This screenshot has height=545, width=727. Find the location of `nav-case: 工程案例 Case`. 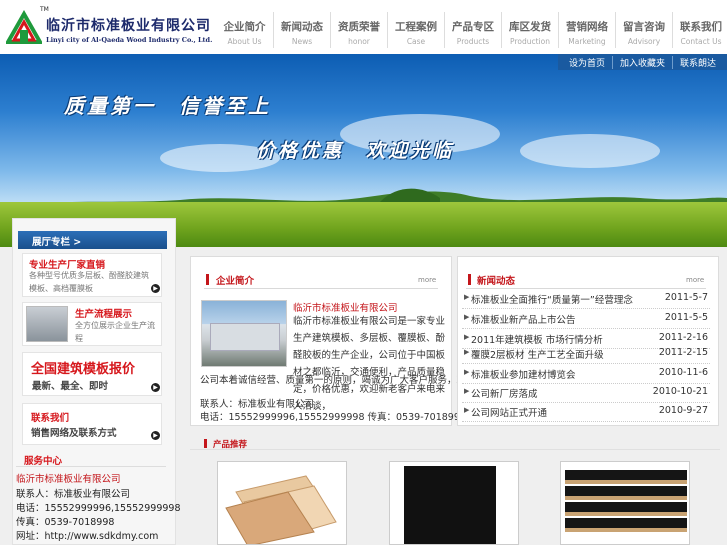

nav-case: 工程案例 Case is located at coordinates (415, 30).